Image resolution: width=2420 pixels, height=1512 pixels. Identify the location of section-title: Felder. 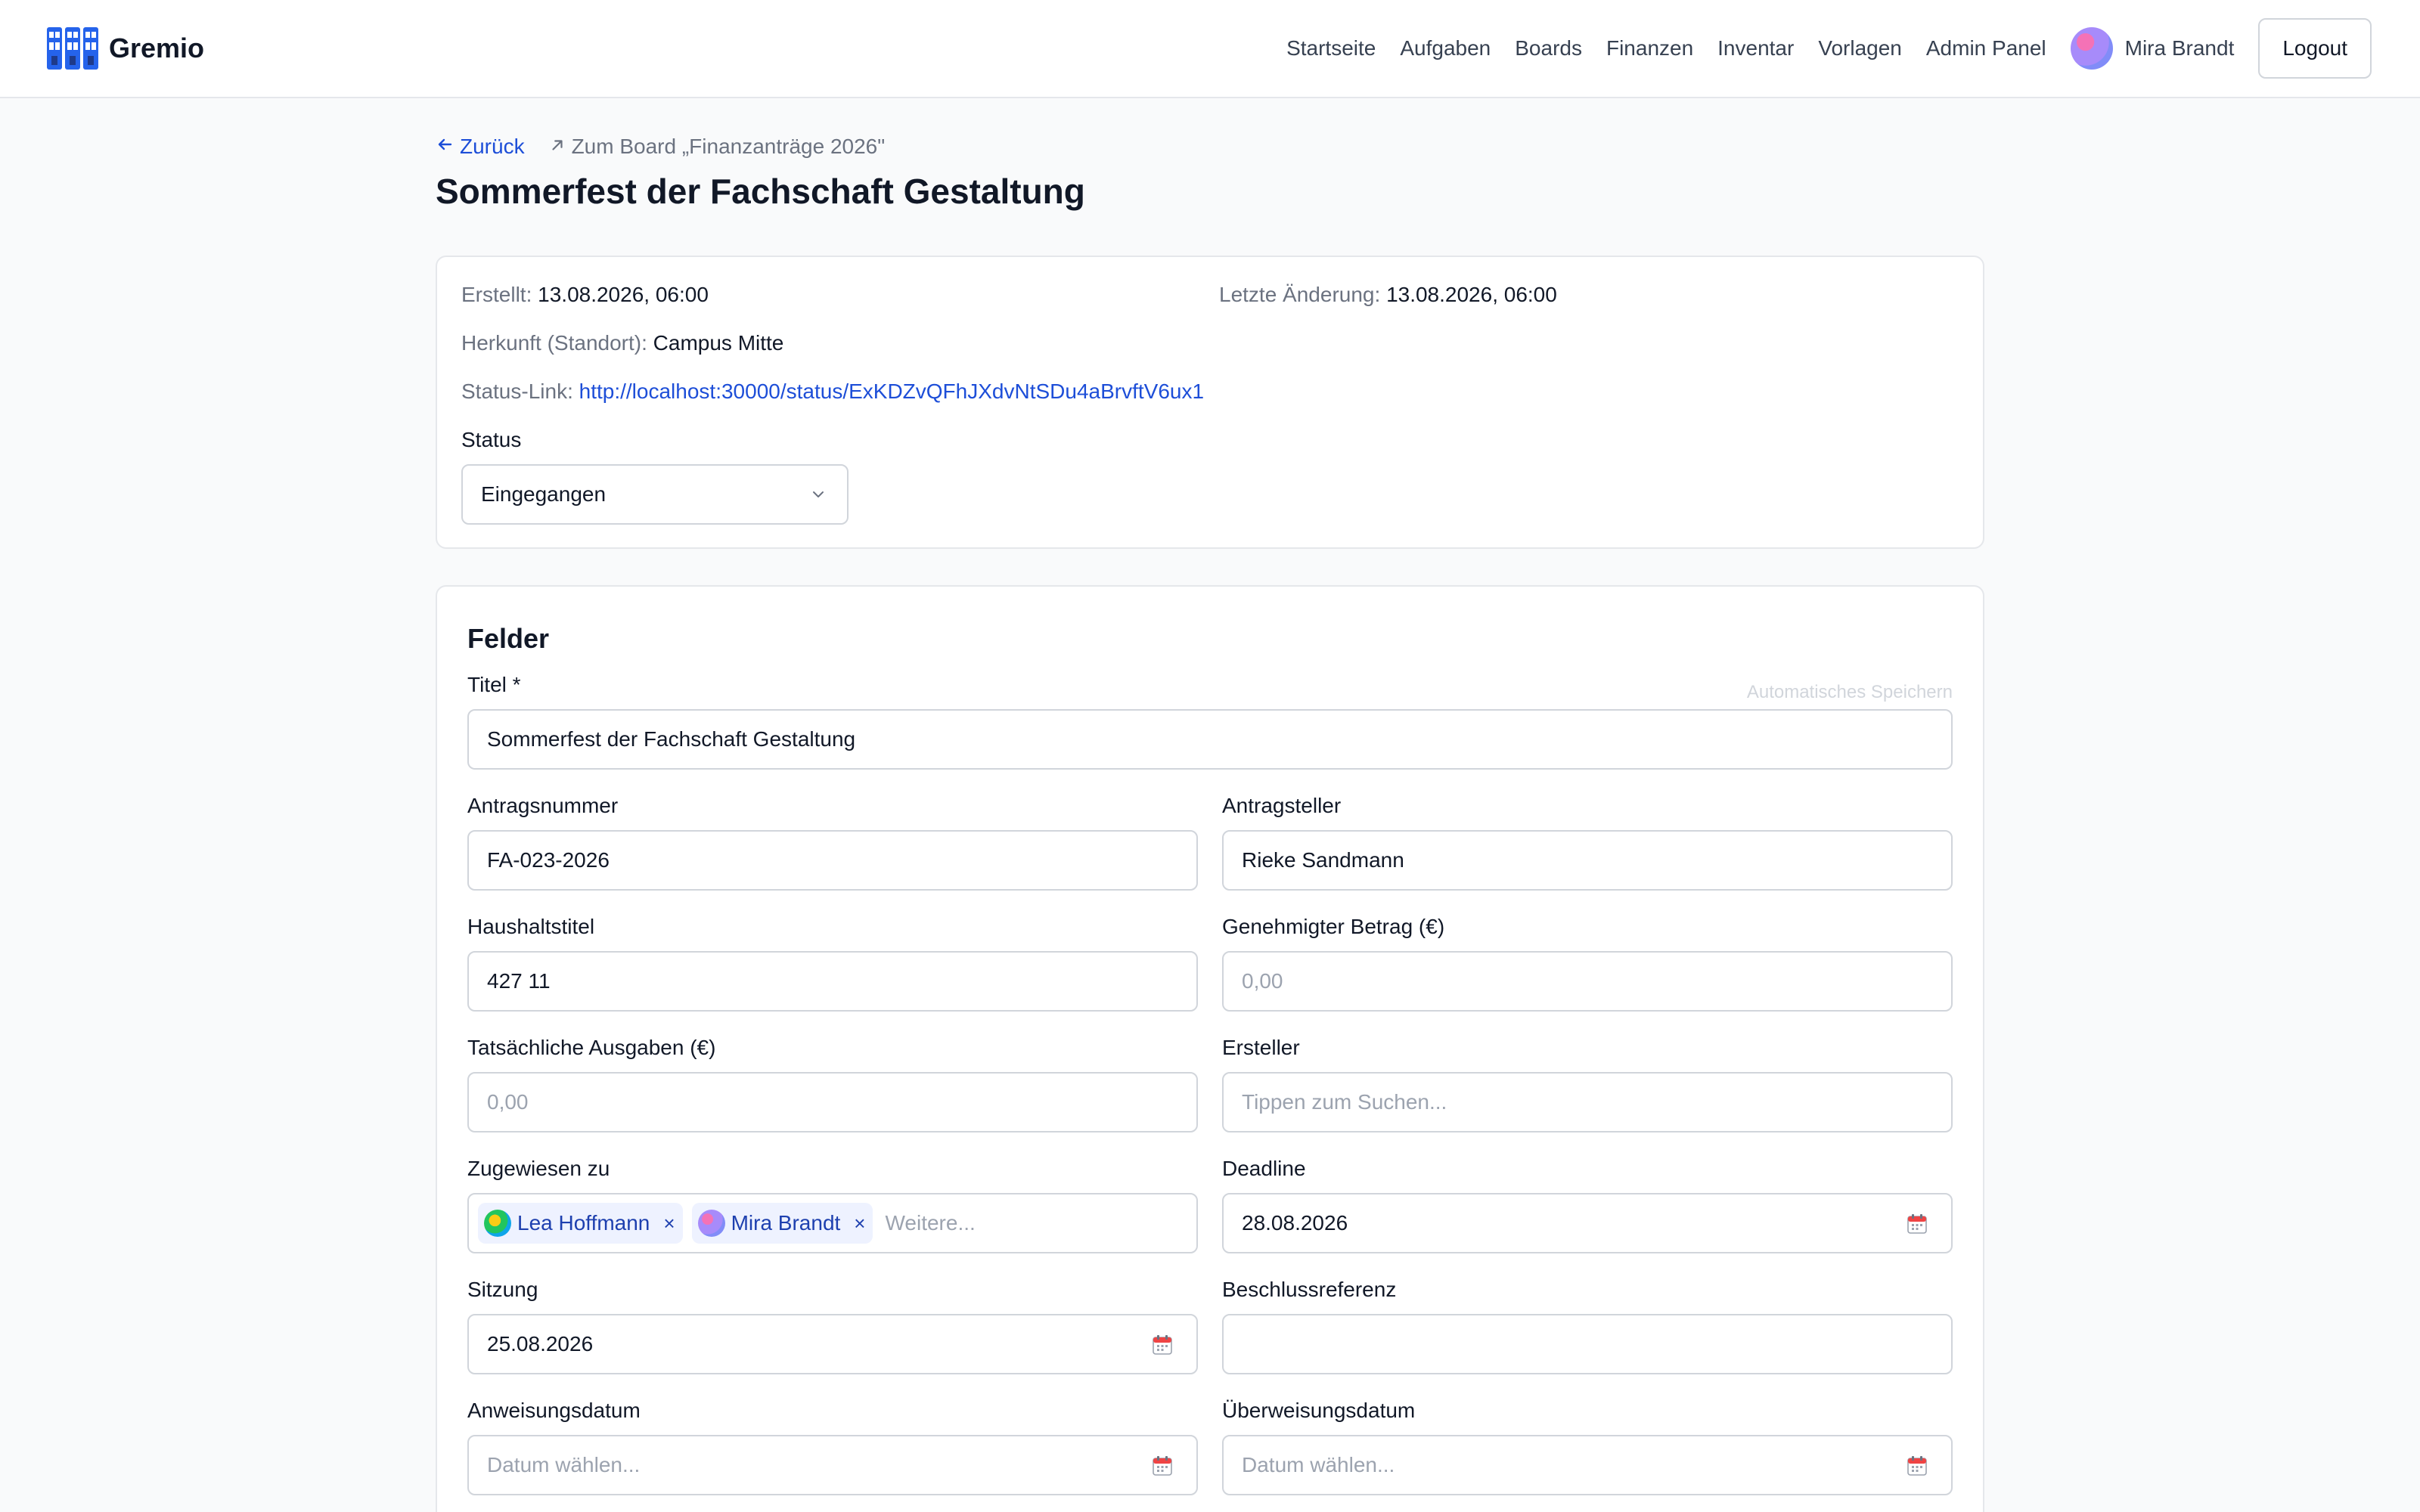
(509, 638).